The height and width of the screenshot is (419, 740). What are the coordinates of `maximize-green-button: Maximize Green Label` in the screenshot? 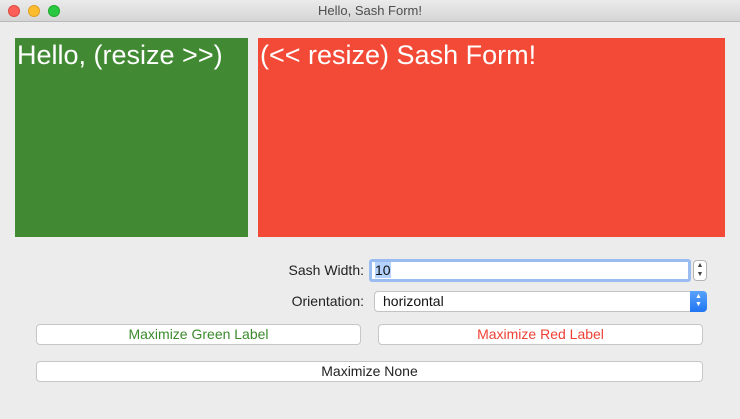 It's located at (198, 334).